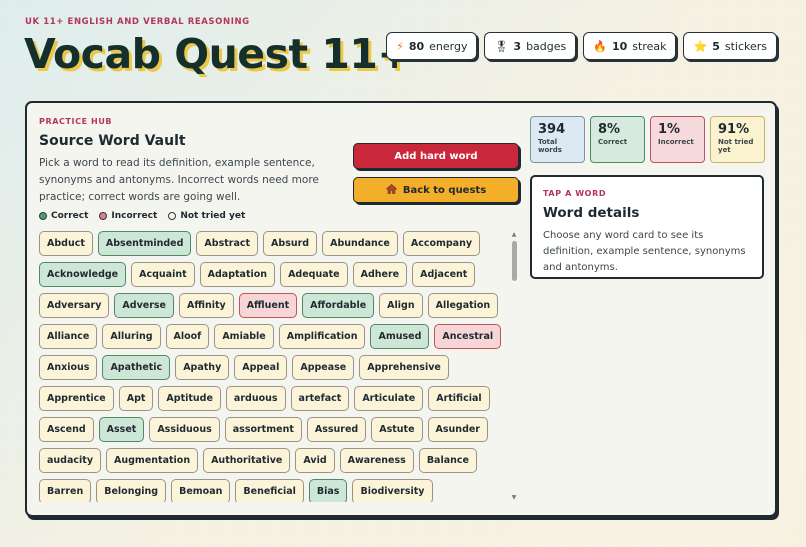 This screenshot has width=806, height=547. I want to click on metric-incorrect-value: 1%, so click(669, 129).